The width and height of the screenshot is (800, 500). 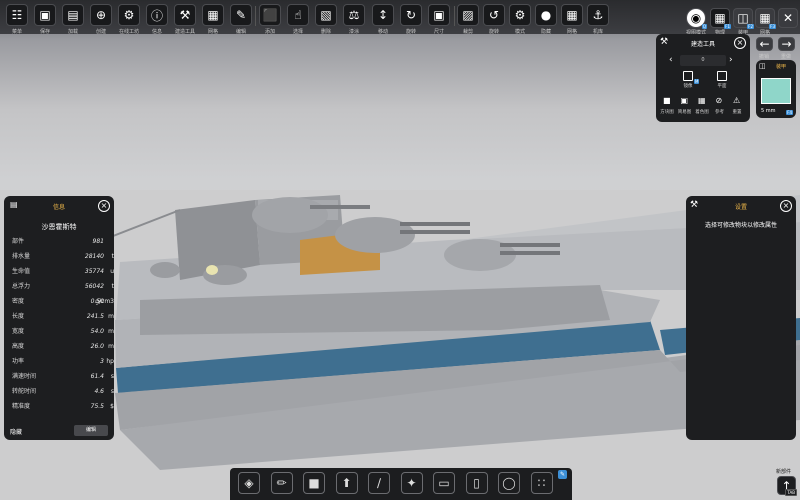 I want to click on info-row-key: 精准度, so click(x=21, y=406).